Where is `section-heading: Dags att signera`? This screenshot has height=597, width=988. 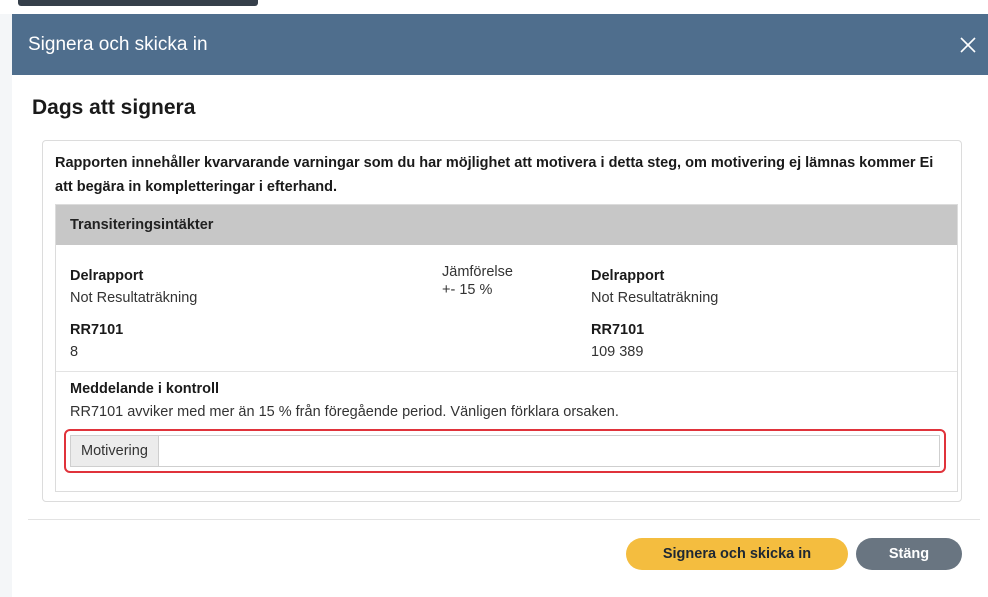 section-heading: Dags att signera is located at coordinates (114, 107).